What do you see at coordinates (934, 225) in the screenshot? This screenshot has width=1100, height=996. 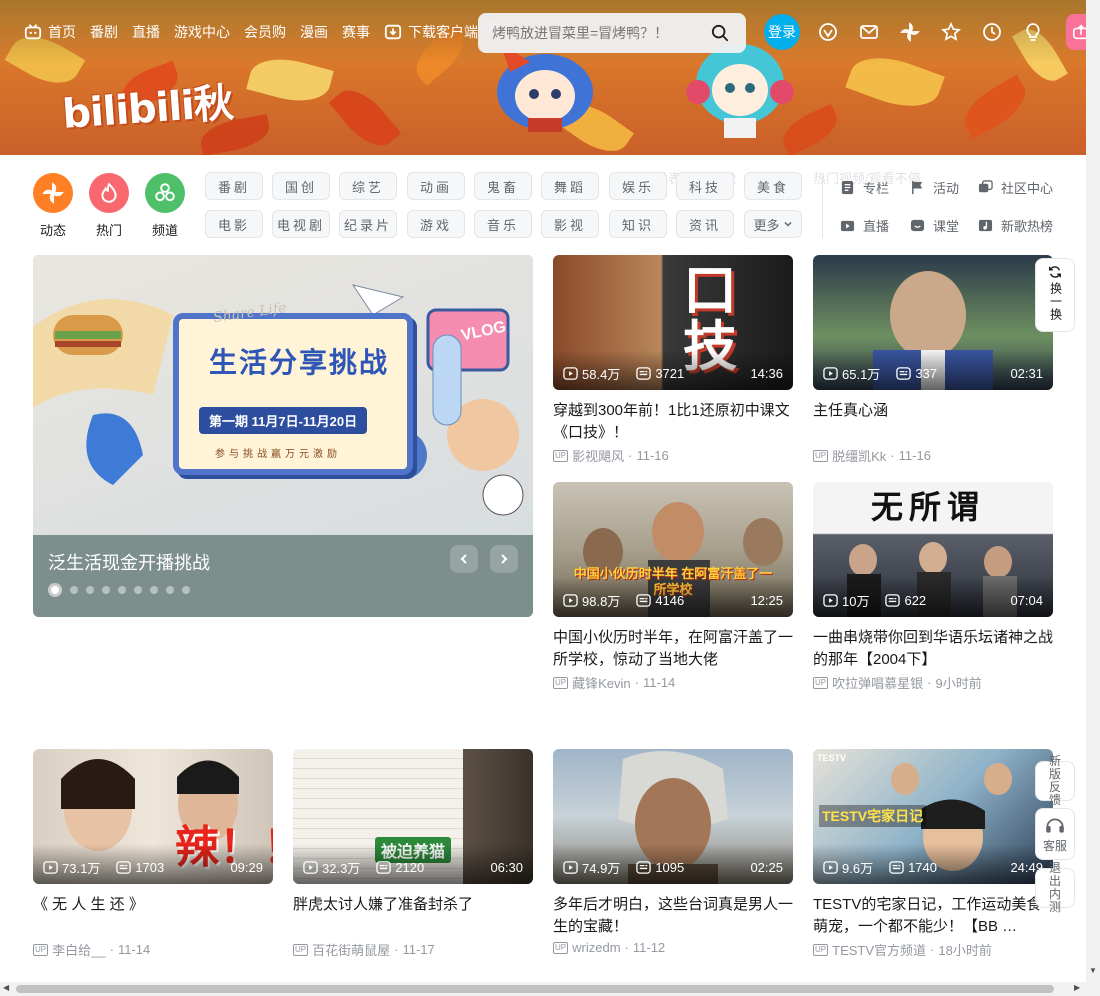 I see `link-course: 课堂` at bounding box center [934, 225].